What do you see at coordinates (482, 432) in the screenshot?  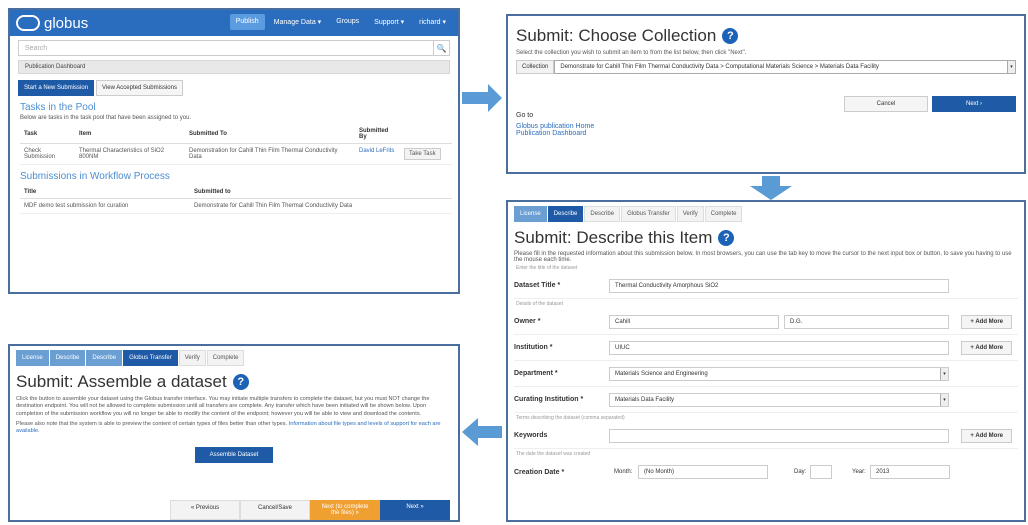 I see `arrow-left-icon` at bounding box center [482, 432].